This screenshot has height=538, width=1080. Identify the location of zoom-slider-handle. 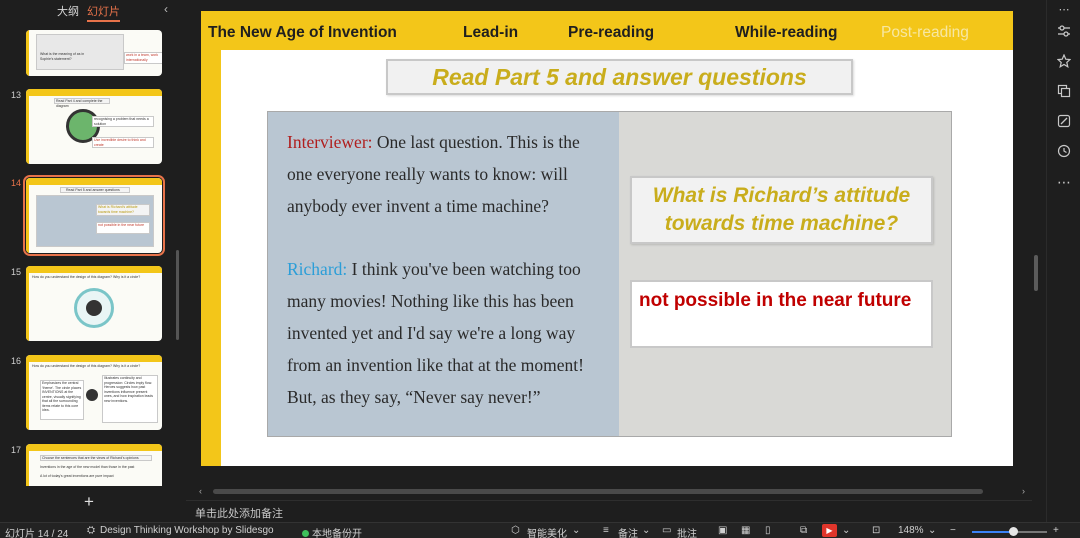
(1013, 531).